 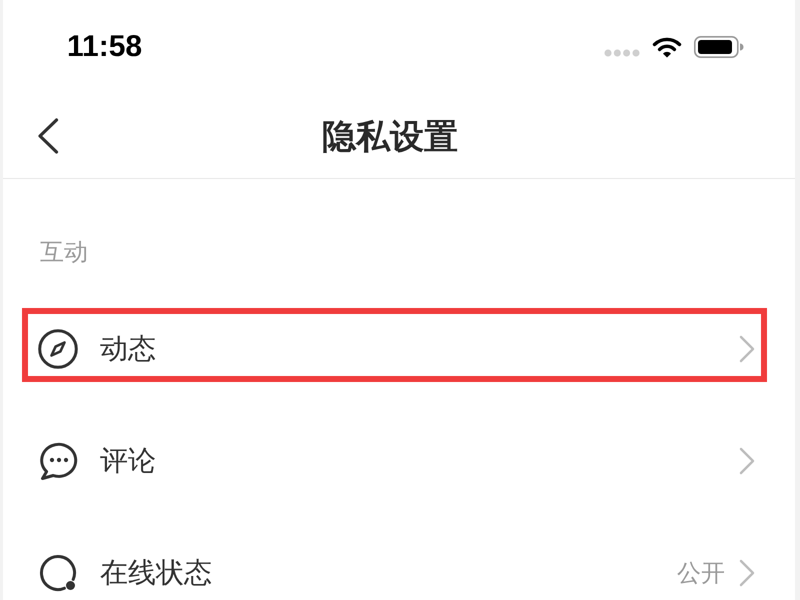 What do you see at coordinates (48, 136) in the screenshot?
I see `back-icon` at bounding box center [48, 136].